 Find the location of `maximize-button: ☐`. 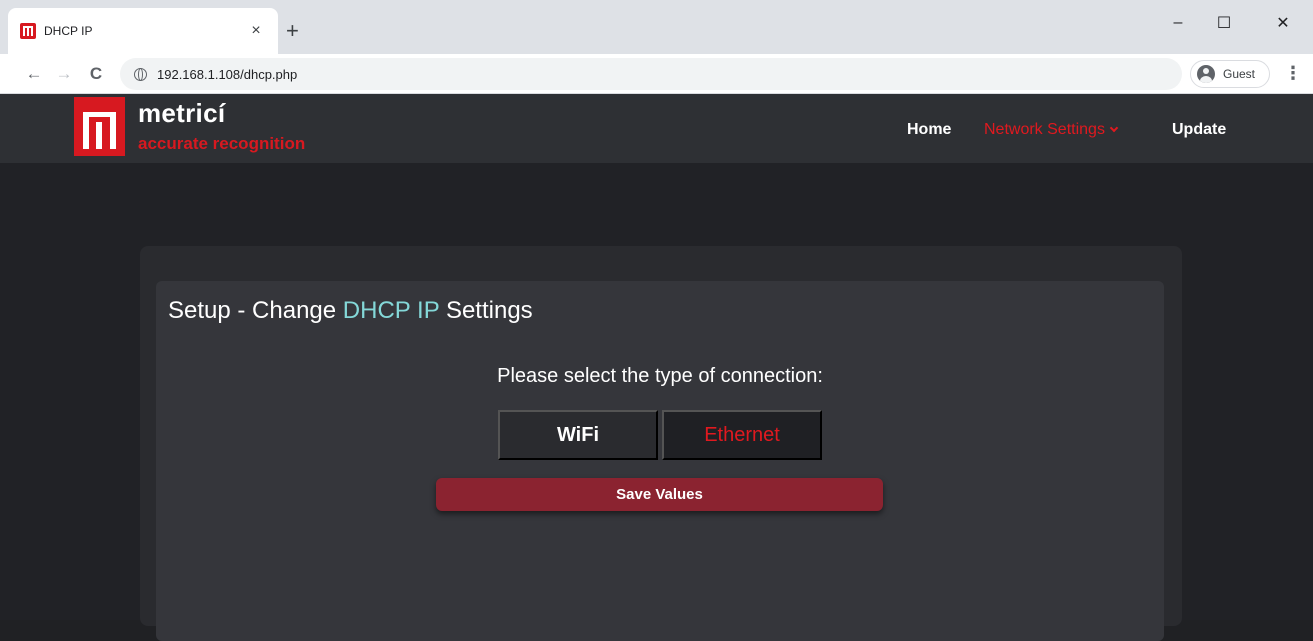

maximize-button: ☐ is located at coordinates (1224, 23).